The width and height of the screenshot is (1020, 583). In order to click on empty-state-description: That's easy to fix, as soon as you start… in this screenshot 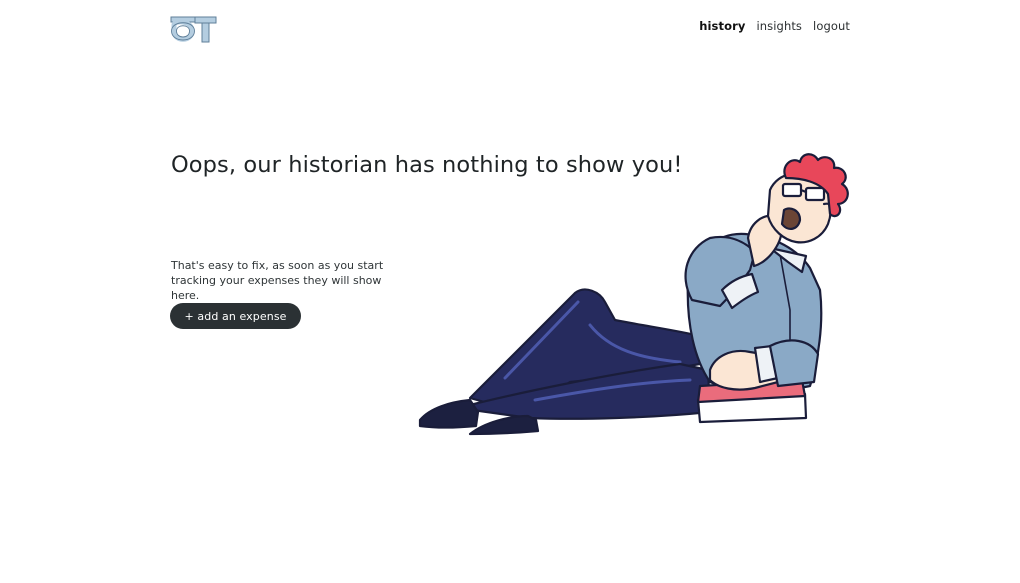, I will do `click(277, 280)`.